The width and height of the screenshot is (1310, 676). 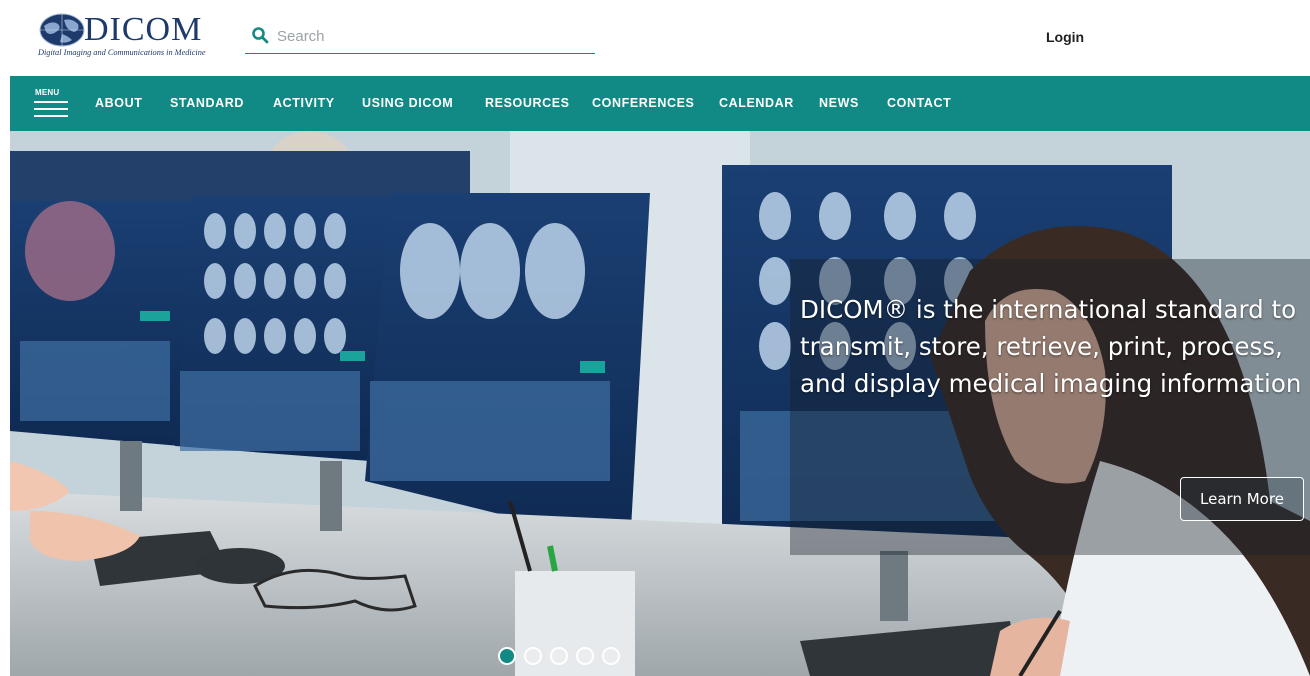 What do you see at coordinates (432, 36) in the screenshot?
I see `search-input` at bounding box center [432, 36].